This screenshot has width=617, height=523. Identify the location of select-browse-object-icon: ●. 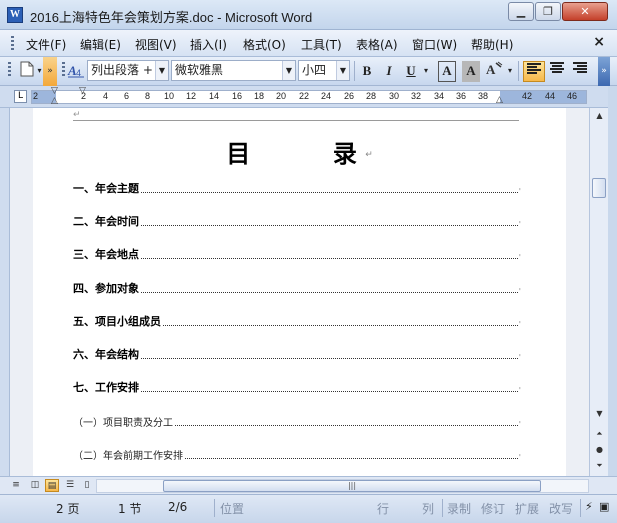
(599, 450).